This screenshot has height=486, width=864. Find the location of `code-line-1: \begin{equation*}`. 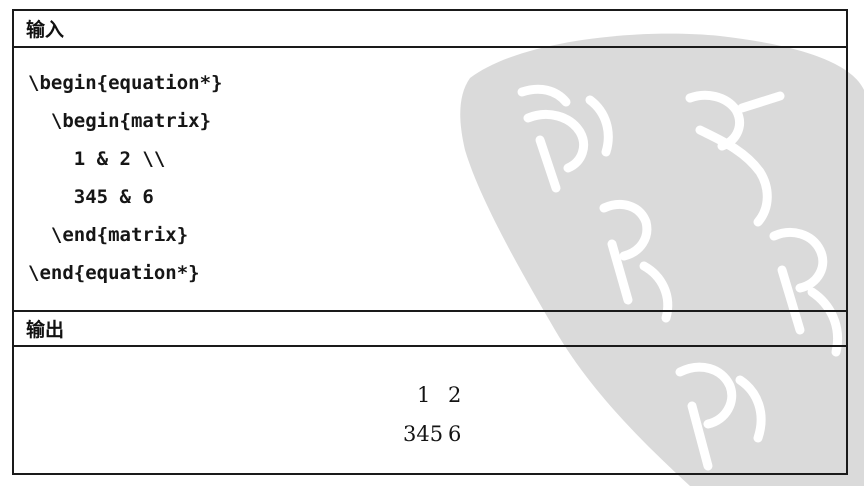

code-line-1: \begin{equation*} is located at coordinates (125, 83).